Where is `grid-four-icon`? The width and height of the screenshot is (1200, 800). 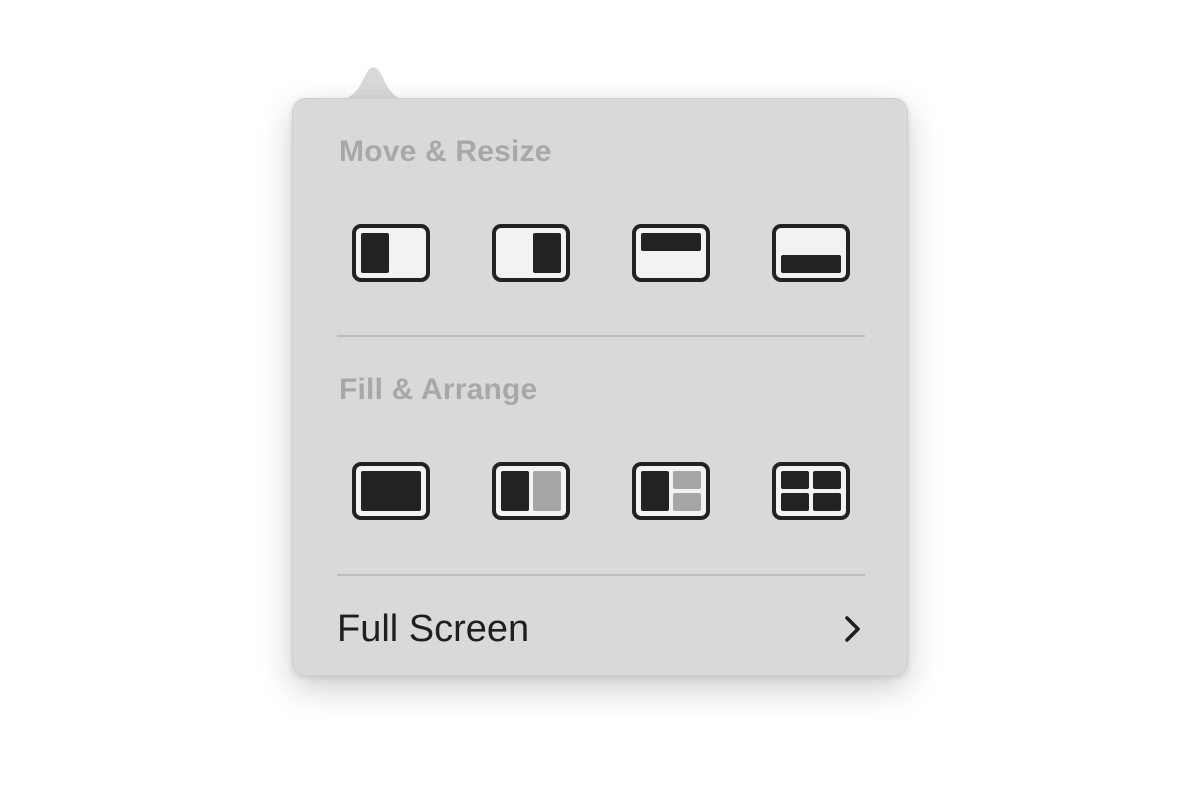
grid-four-icon is located at coordinates (811, 491).